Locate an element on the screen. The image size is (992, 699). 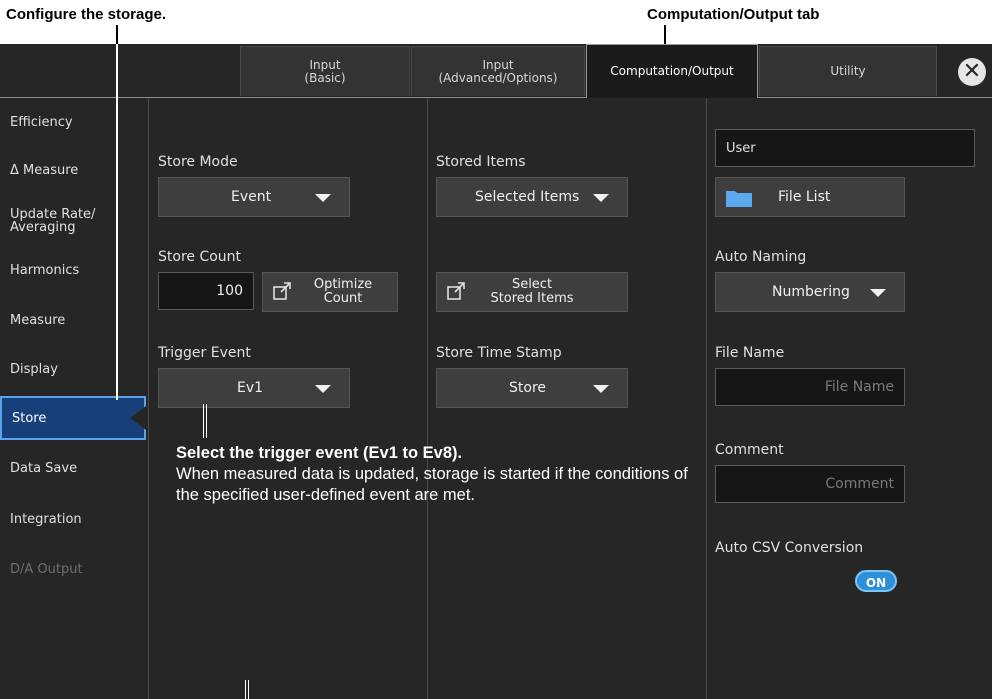
store-mode-value: Event is located at coordinates (251, 197).